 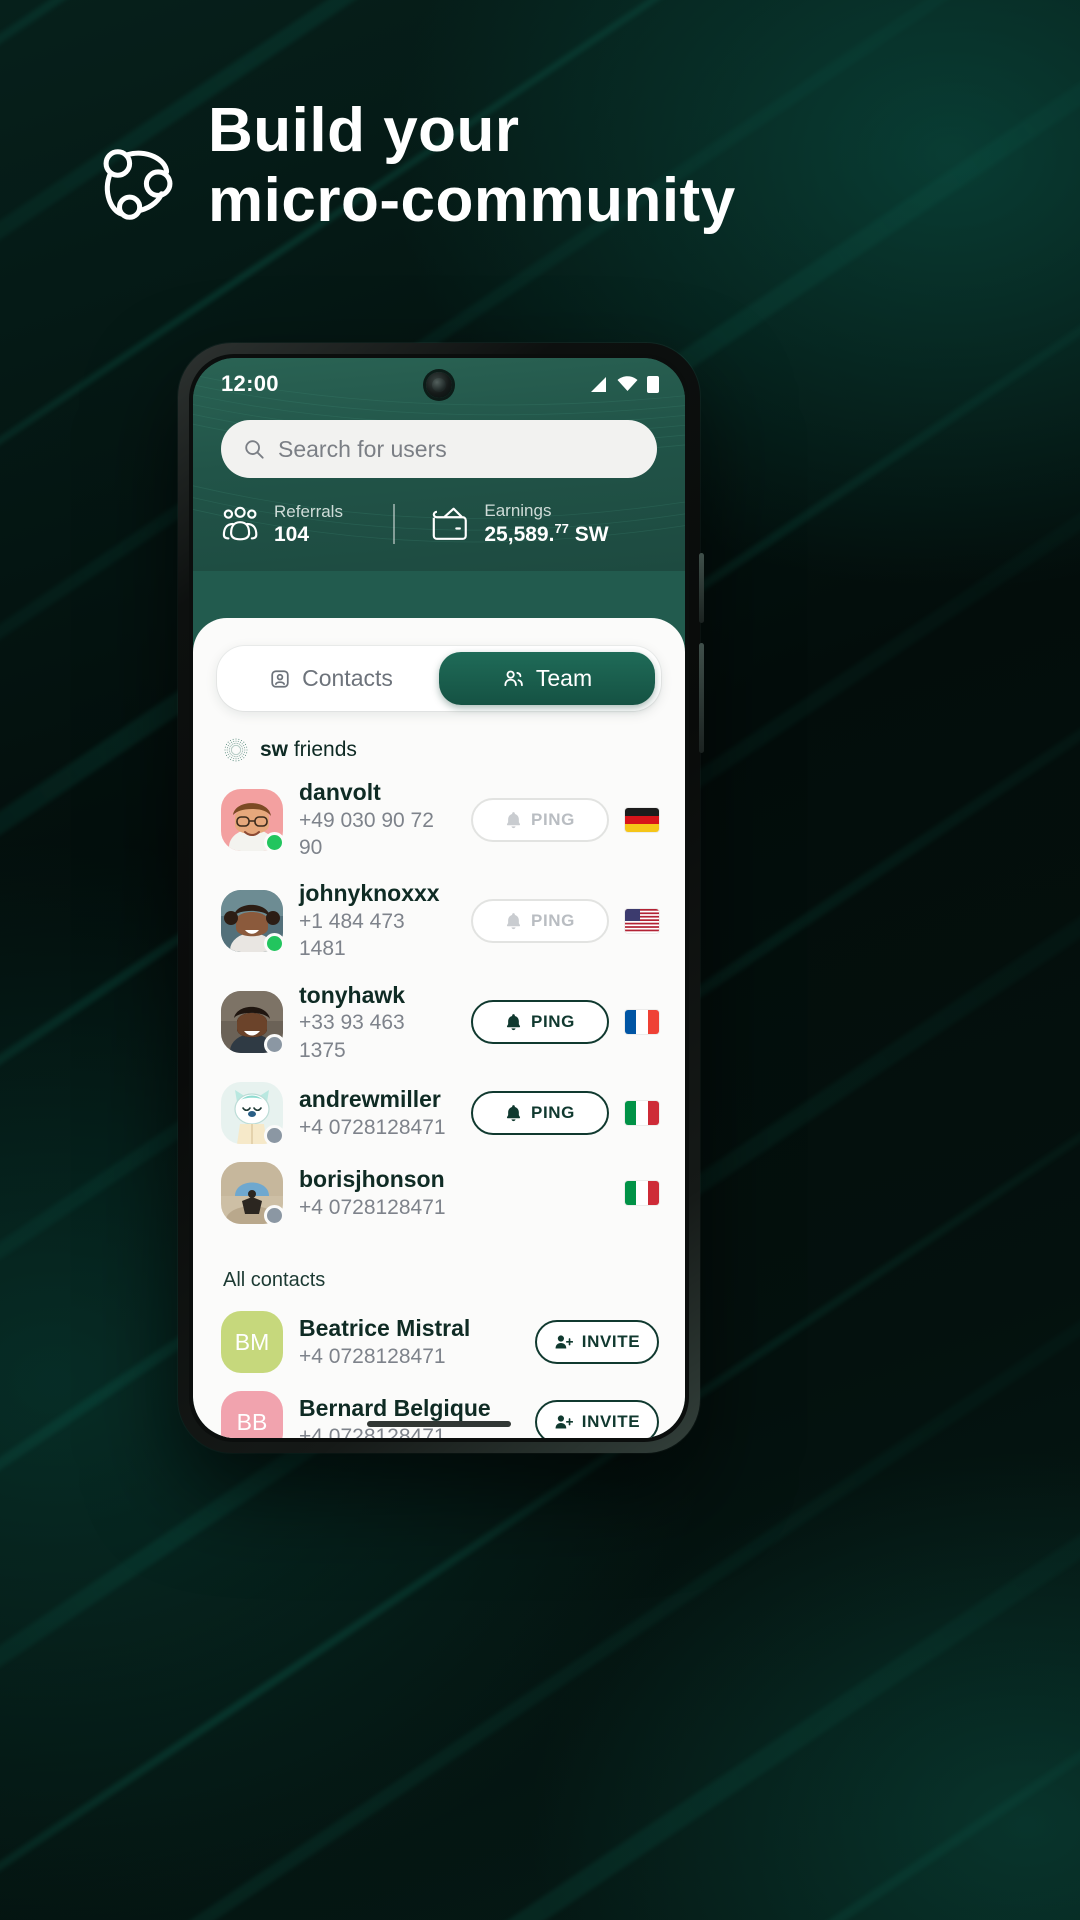 I want to click on list-item: BB Bernard Belgique +4 0728128471 INVITE, so click(x=439, y=1410).